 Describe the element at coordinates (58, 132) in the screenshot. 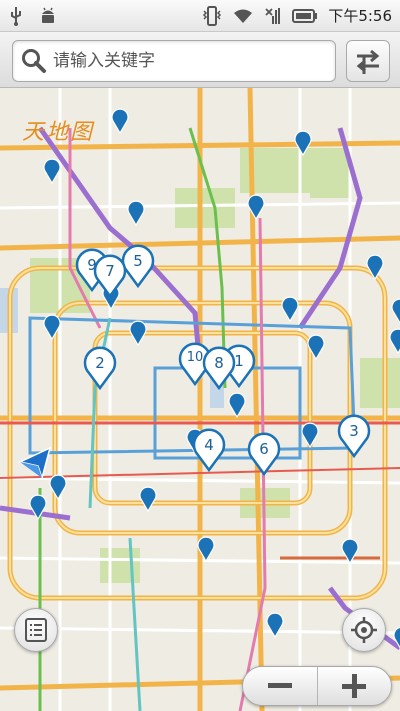

I see `map-logo: 天地图` at that location.